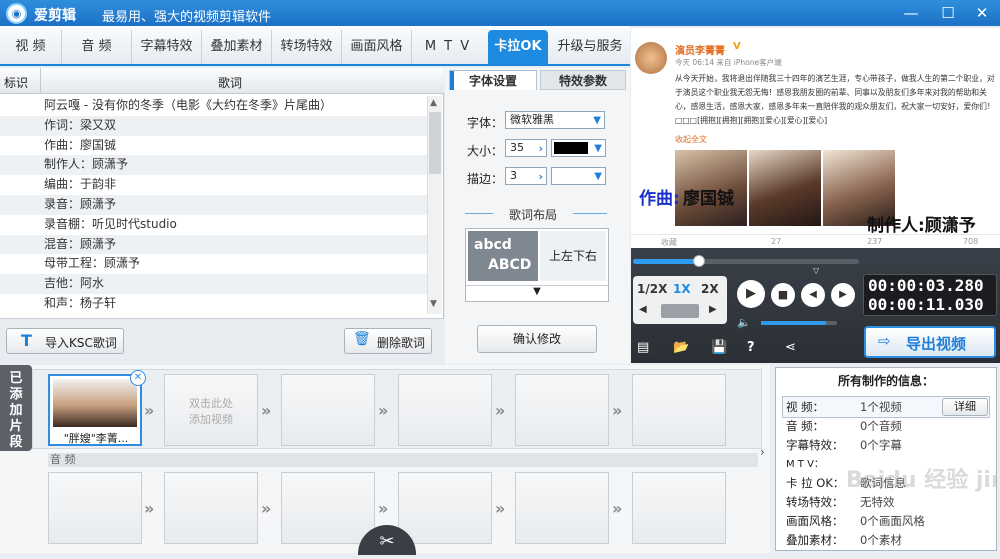  What do you see at coordinates (213, 146) in the screenshot?
I see `lyric-row: 作曲：廖国铖` at bounding box center [213, 146].